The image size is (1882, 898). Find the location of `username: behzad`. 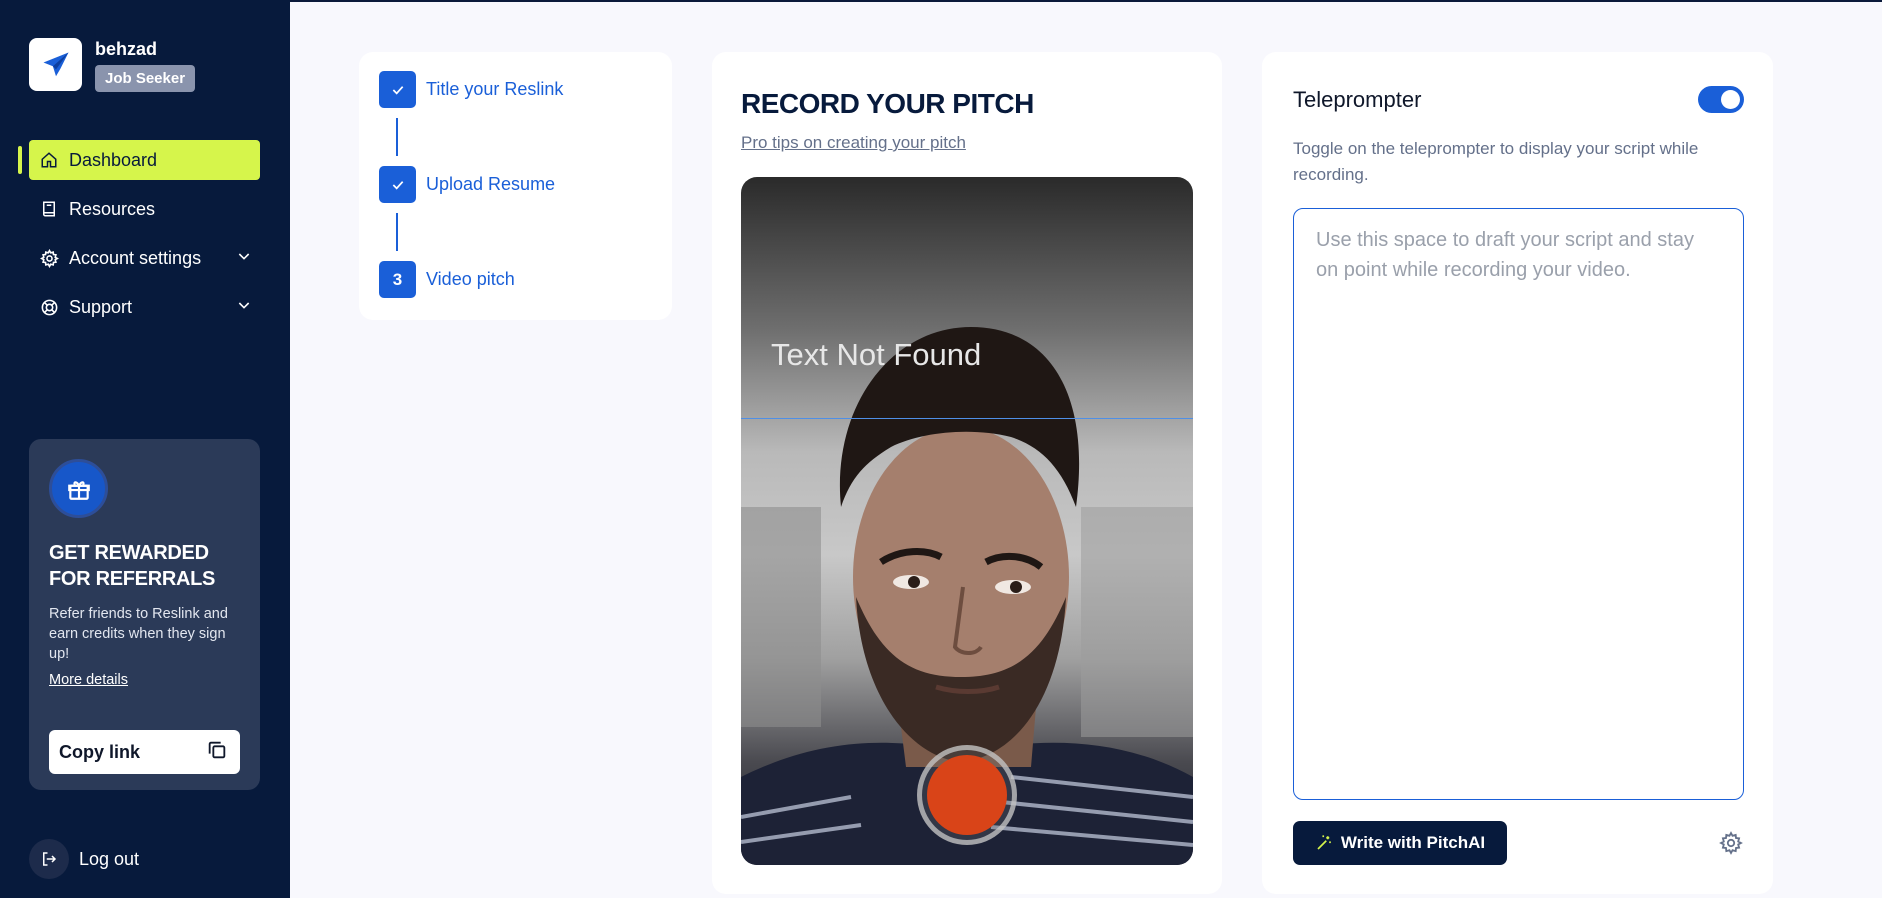

username: behzad is located at coordinates (126, 49).